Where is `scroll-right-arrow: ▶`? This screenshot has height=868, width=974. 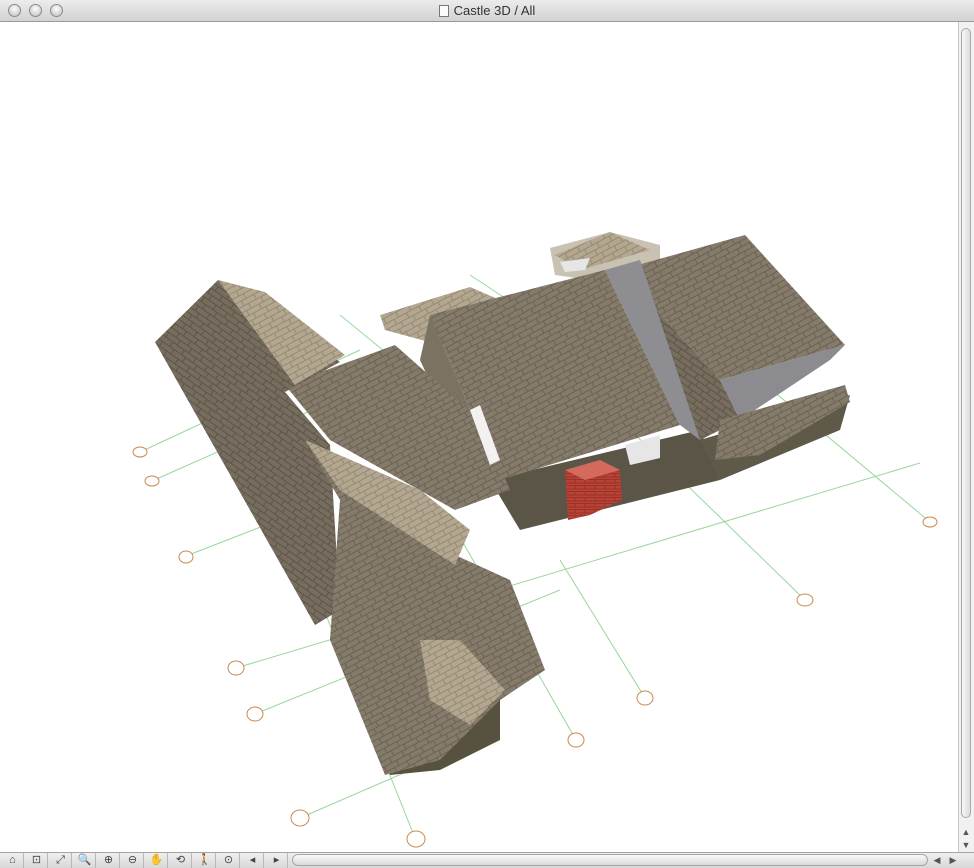 scroll-right-arrow: ▶ is located at coordinates (953, 860).